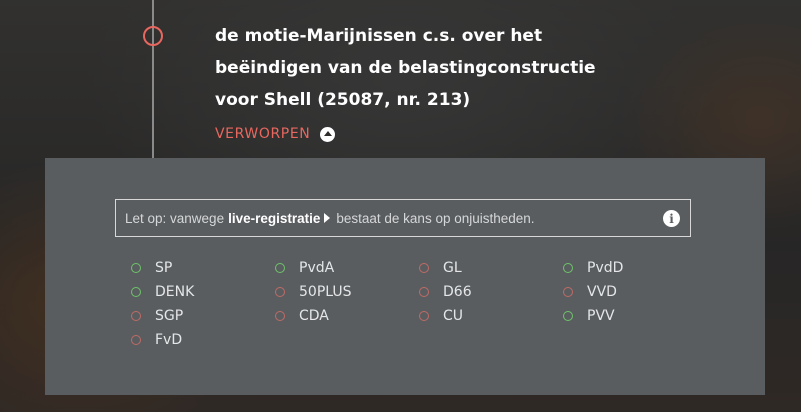  Describe the element at coordinates (328, 134) in the screenshot. I see `chevron-up-icon` at that location.